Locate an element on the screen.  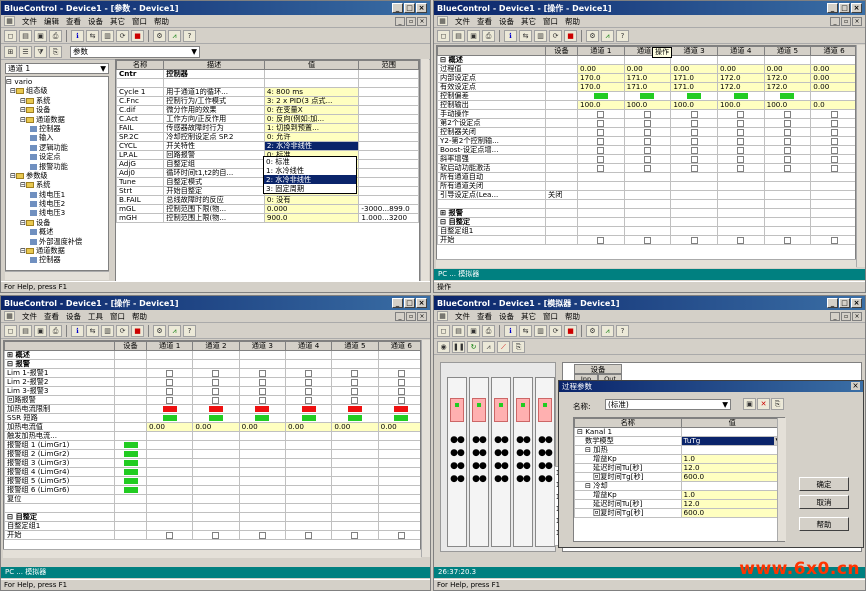
table-row: 所有通道关闭 is located at coordinates (646, 186).